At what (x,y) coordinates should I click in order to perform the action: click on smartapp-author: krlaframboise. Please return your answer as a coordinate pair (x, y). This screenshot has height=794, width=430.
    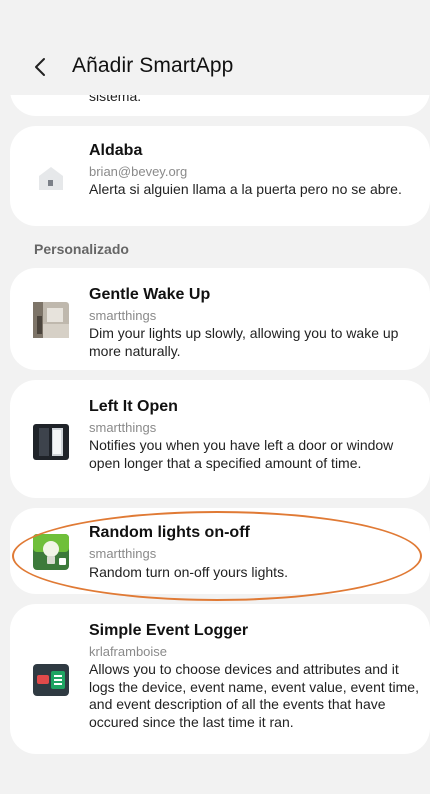
    Looking at the image, I should click on (128, 651).